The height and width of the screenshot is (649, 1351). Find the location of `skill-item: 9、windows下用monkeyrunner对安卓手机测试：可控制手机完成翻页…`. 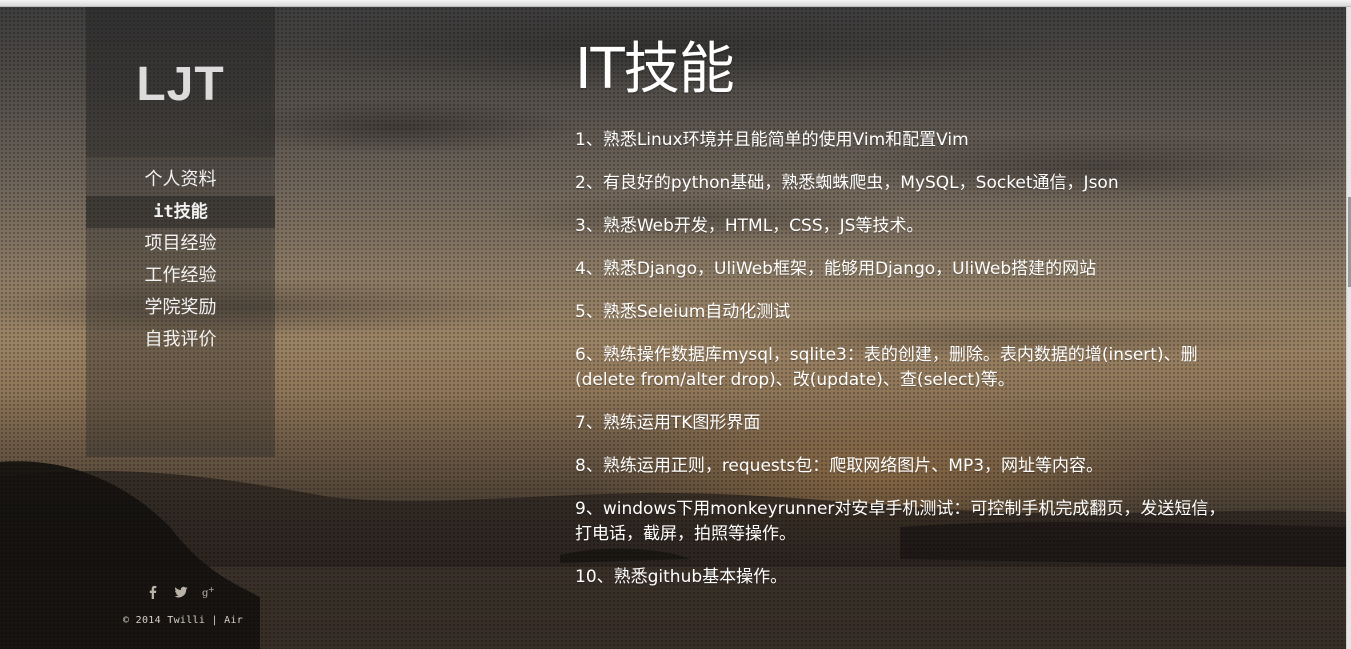

skill-item: 9、windows下用monkeyrunner对安卓手机测试：可控制手机完成翻页… is located at coordinates (900, 521).